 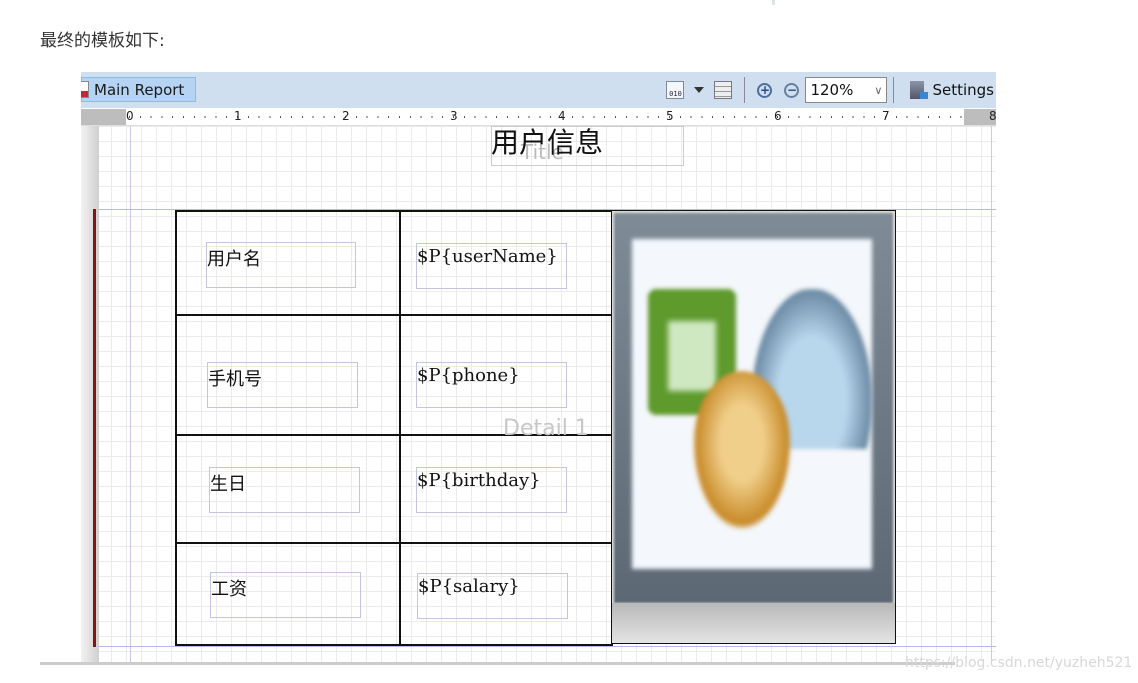 What do you see at coordinates (742, 451) in the screenshot?
I see `image-placeholder-orange-shape` at bounding box center [742, 451].